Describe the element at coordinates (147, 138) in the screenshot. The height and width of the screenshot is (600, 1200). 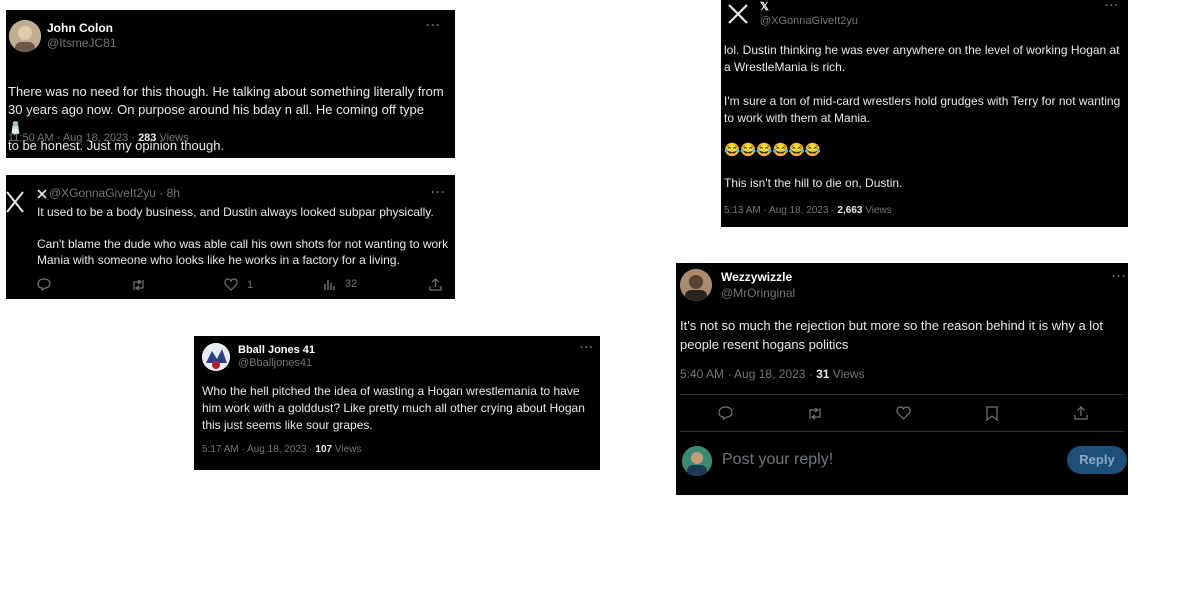
I see `views-count: 283` at that location.